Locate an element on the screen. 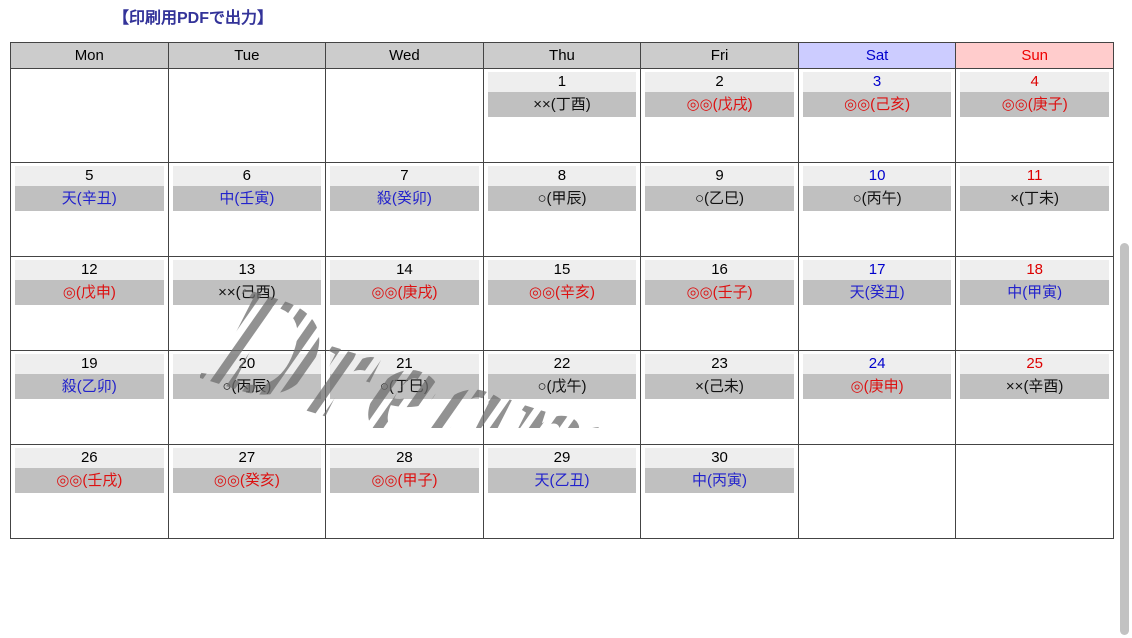  day-number: 28 is located at coordinates (404, 458).